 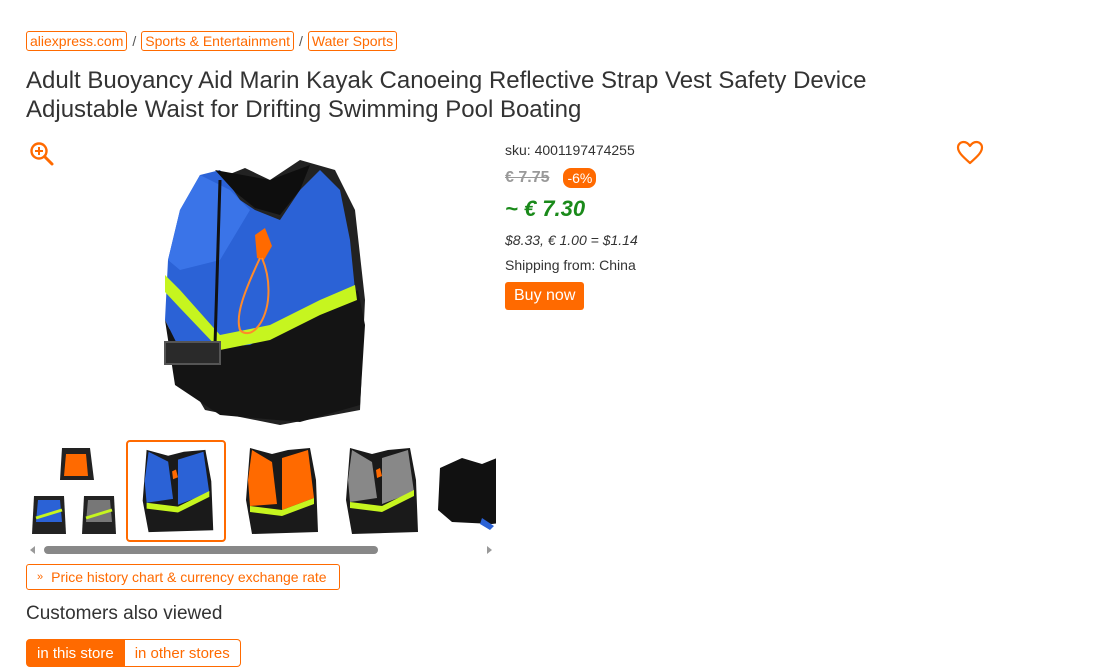 I want to click on scroll-left-icon, so click(x=32, y=550).